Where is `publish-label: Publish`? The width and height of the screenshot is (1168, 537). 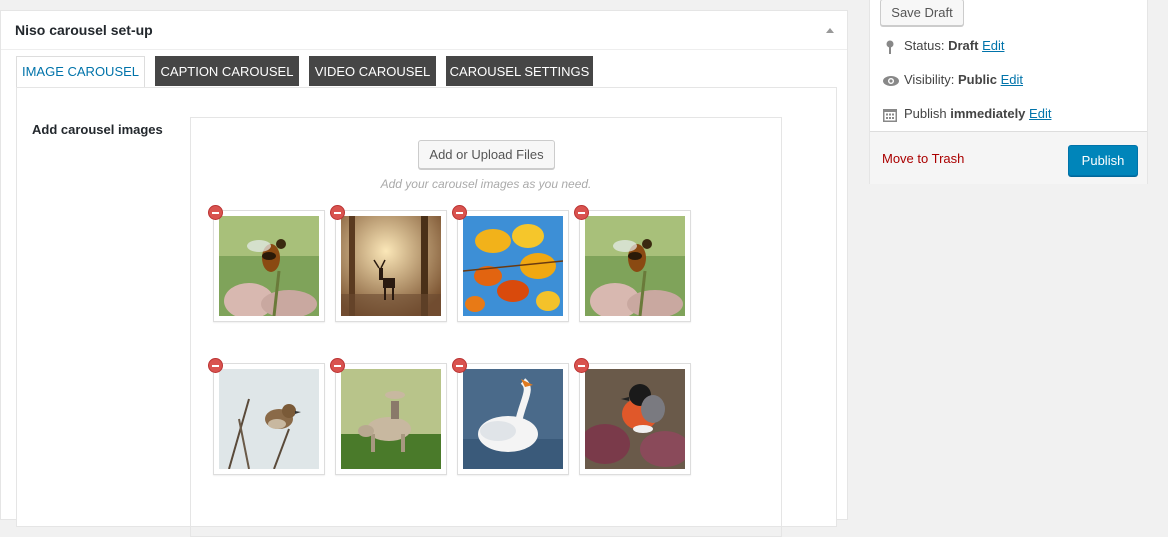 publish-label: Publish is located at coordinates (925, 113).